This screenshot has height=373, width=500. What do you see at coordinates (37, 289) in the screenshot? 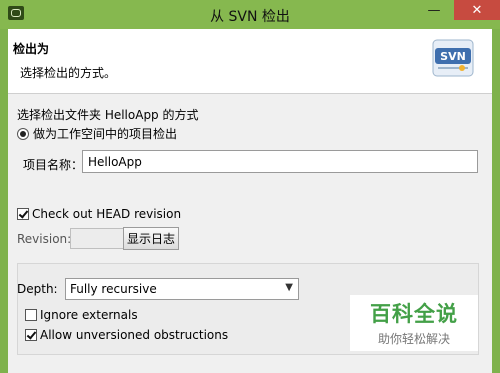
I see `depth-label: Depth:` at bounding box center [37, 289].